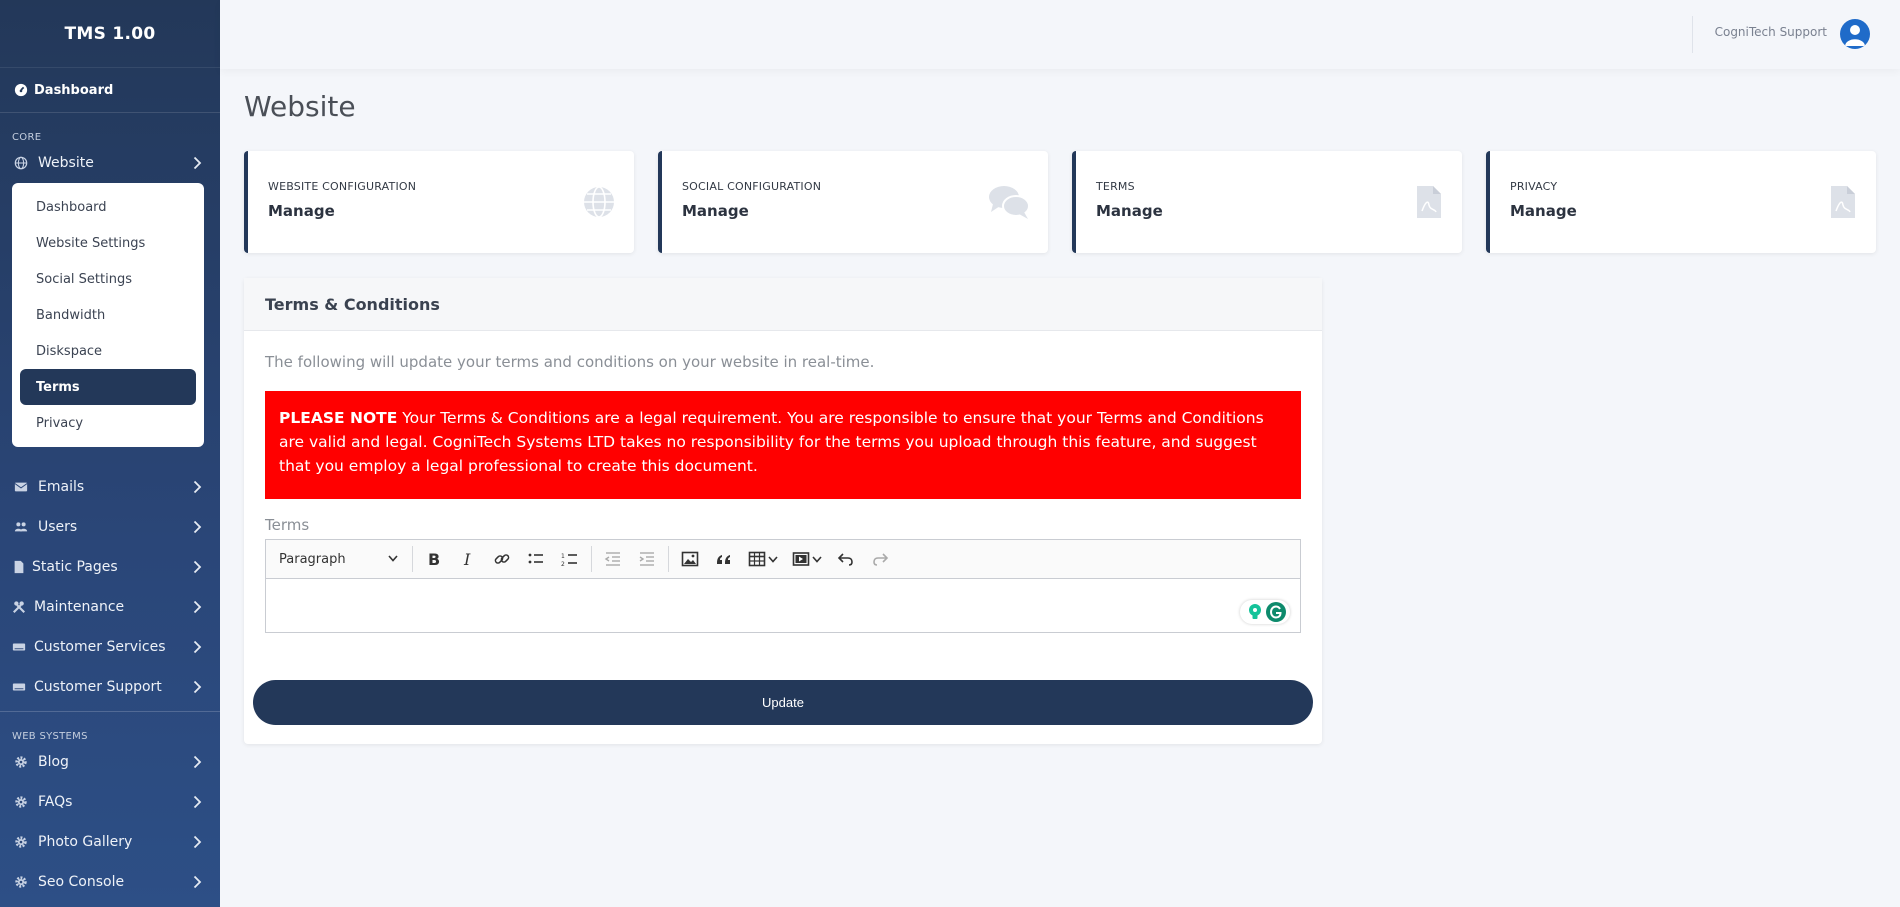 The height and width of the screenshot is (907, 1900). What do you see at coordinates (846, 559) in the screenshot?
I see `undo-button` at bounding box center [846, 559].